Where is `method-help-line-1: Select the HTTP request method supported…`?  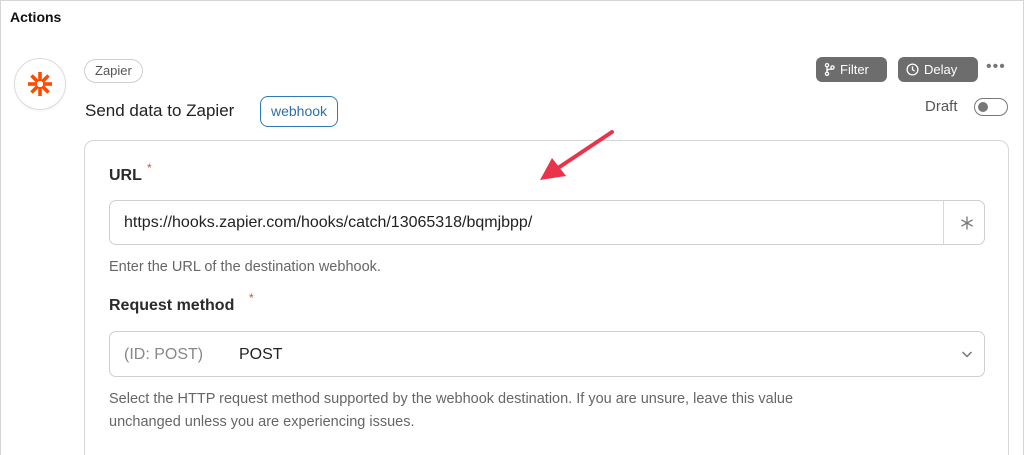
method-help-line-1: Select the HTTP request method supported… is located at coordinates (451, 399).